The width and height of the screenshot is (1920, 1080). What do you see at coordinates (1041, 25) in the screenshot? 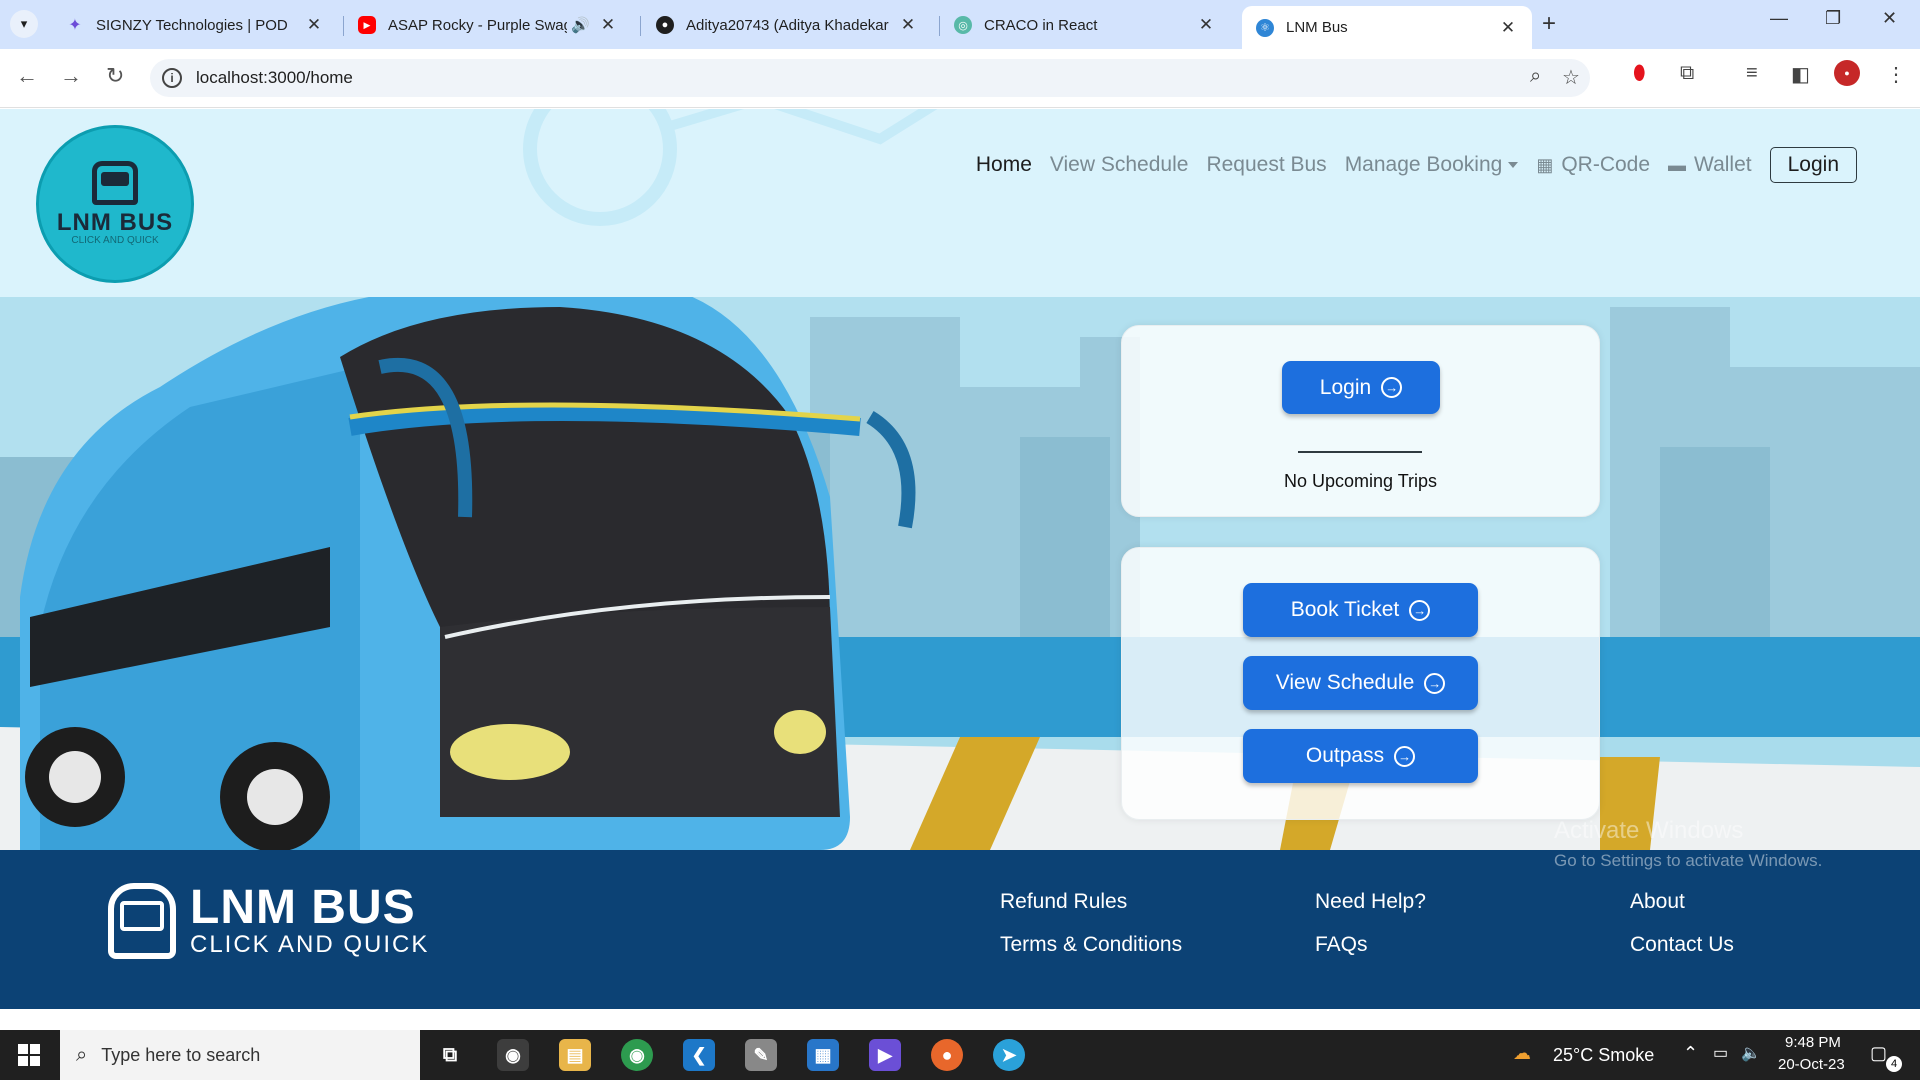
I see `tab-title: CRACO in React` at bounding box center [1041, 25].